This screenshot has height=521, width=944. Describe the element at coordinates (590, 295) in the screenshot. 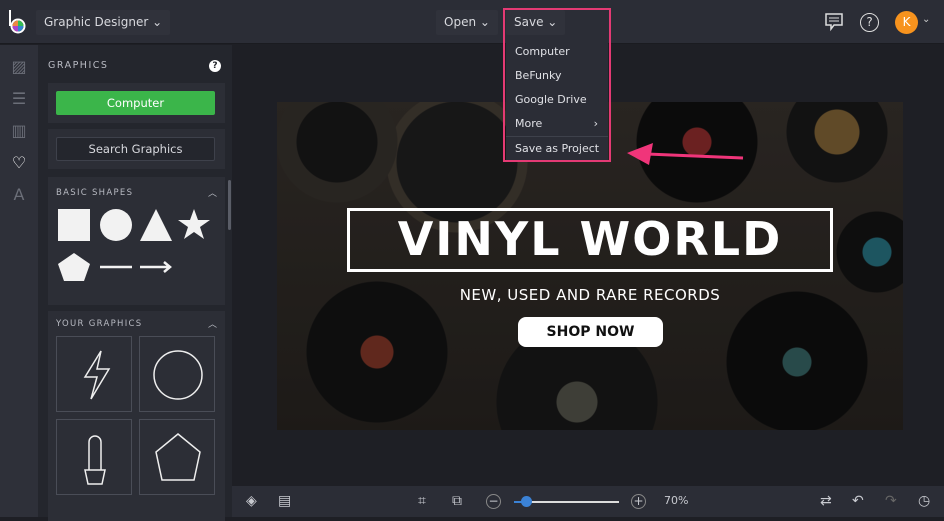

I see `subheadline-text: NEW, USED AND RARE RECORDS` at that location.